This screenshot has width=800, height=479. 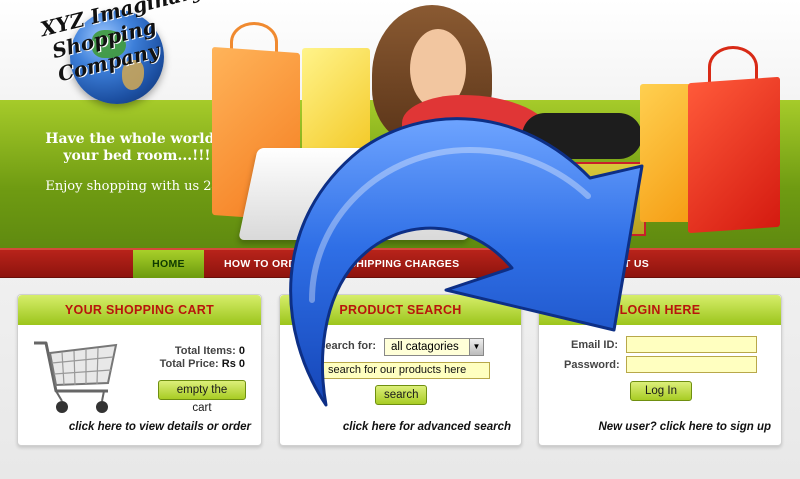 What do you see at coordinates (347, 346) in the screenshot?
I see `search-for-label: Search for:` at bounding box center [347, 346].